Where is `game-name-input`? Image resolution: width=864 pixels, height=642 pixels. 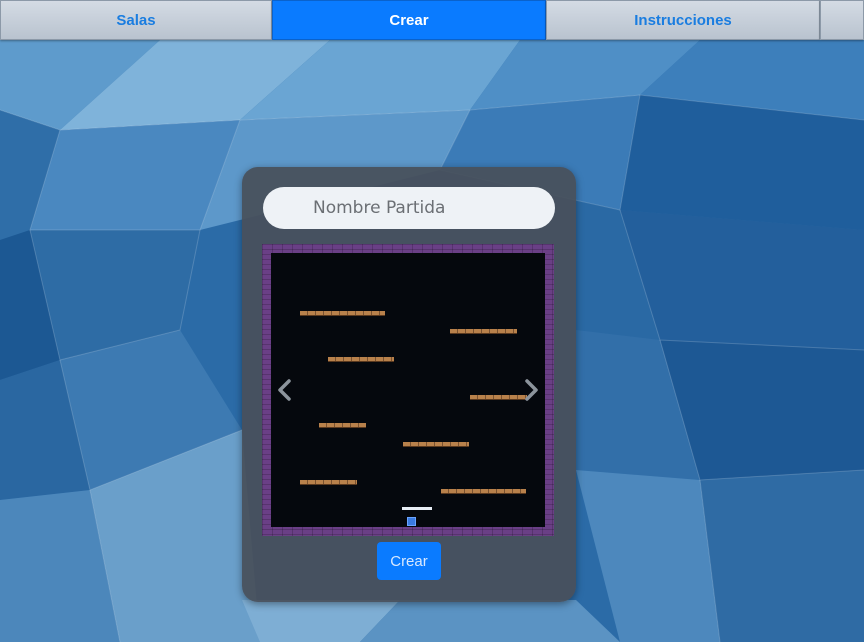 game-name-input is located at coordinates (409, 208).